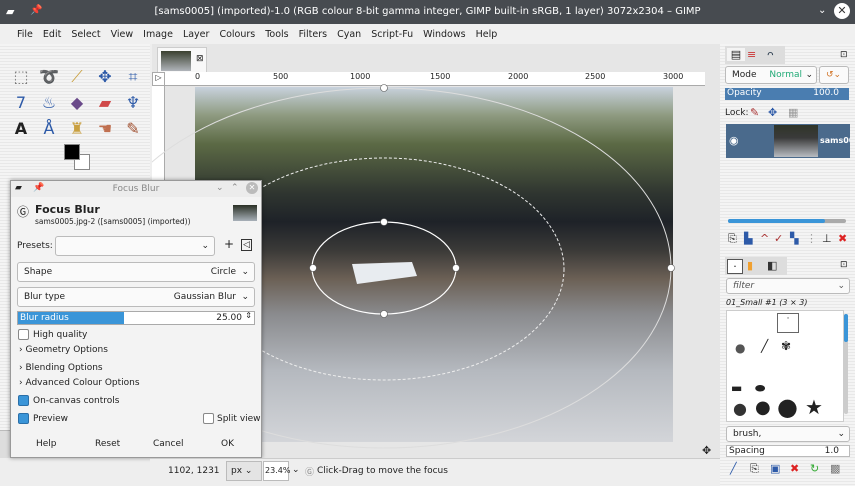 This screenshot has height=486, width=855. What do you see at coordinates (794, 238) in the screenshot?
I see `duplicate-icon: ▚` at bounding box center [794, 238].